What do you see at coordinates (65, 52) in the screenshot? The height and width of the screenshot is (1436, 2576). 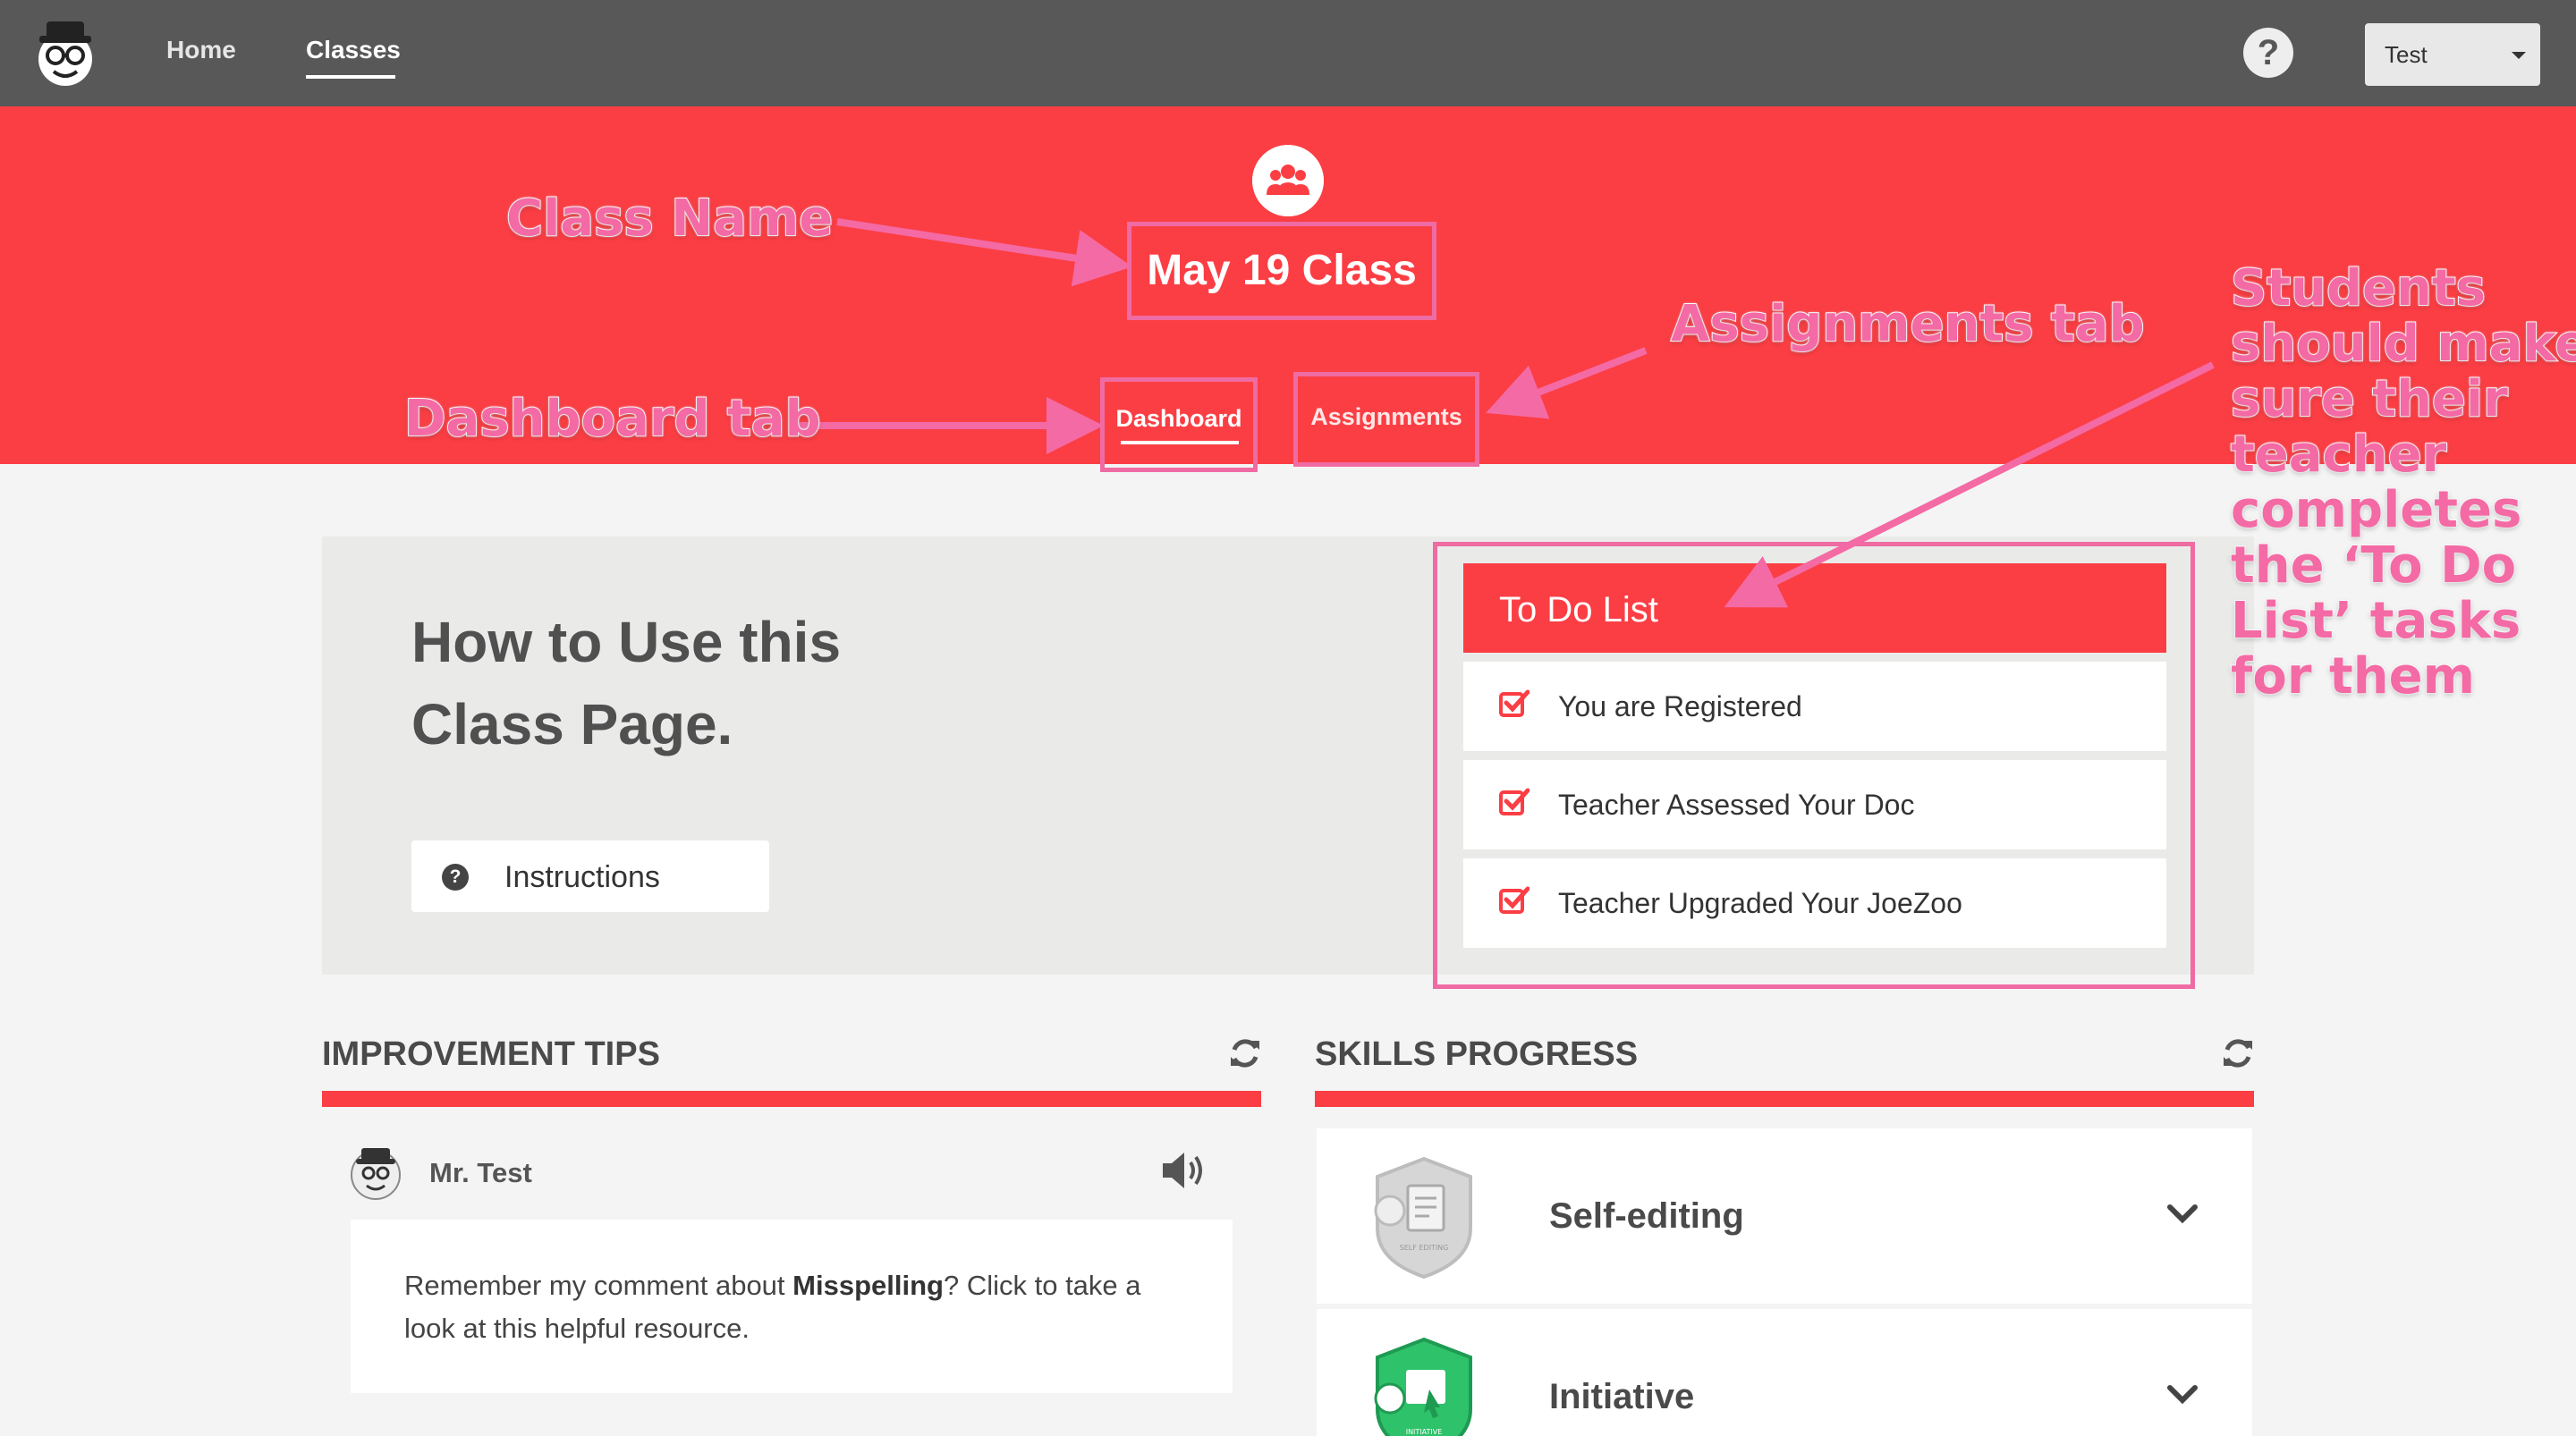 I see `joezoo-logo` at bounding box center [65, 52].